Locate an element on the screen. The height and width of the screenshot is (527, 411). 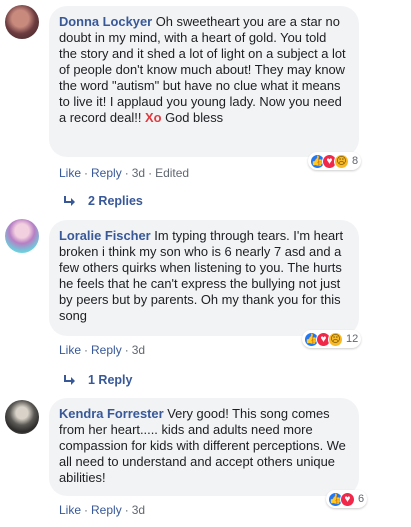
comment-author: Loralie Fischer is located at coordinates (105, 235).